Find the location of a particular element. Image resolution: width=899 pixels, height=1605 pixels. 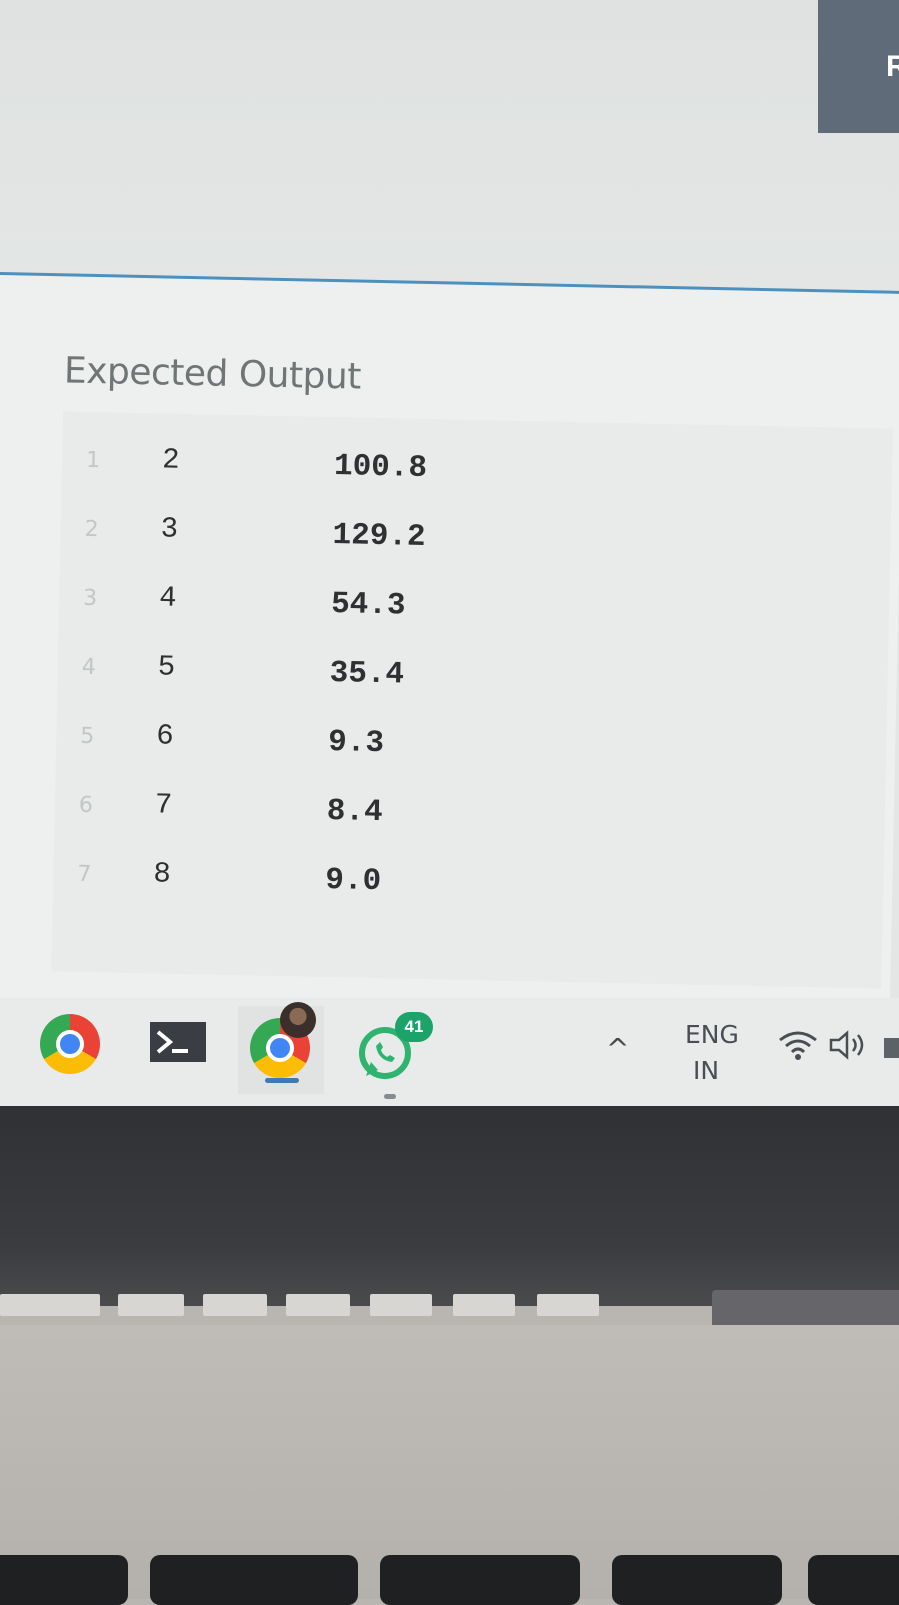

line-number: 7 is located at coordinates (84, 874).